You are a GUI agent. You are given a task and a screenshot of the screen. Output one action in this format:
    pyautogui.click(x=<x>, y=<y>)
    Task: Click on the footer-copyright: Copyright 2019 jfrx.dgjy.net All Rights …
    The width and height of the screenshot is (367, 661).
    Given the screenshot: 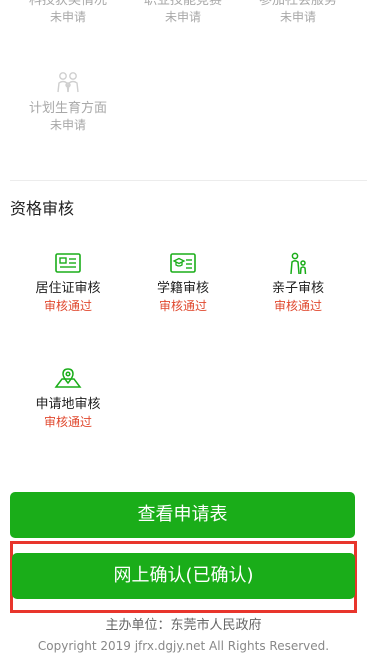 What is the action you would take?
    pyautogui.click(x=183, y=646)
    